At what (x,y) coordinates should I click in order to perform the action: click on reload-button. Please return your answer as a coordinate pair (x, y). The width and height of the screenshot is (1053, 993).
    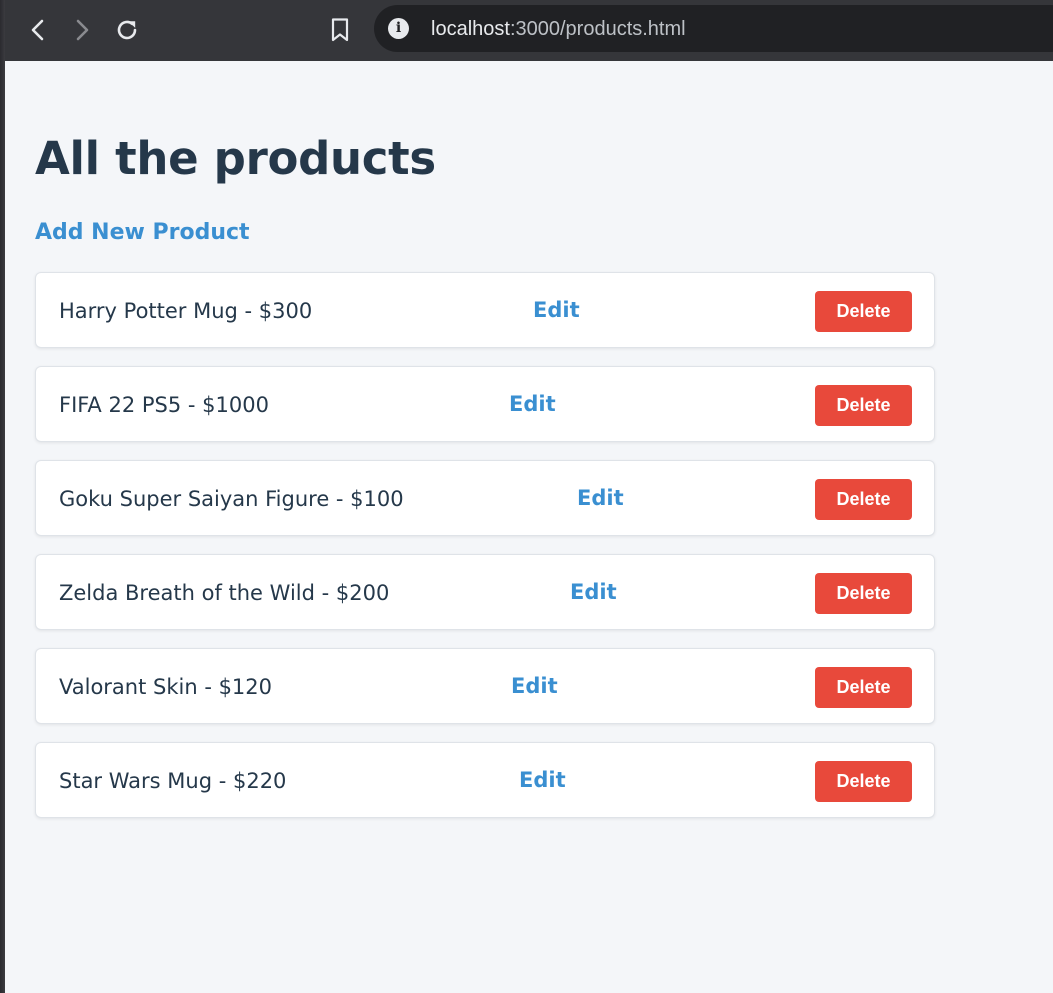
    Looking at the image, I should click on (127, 30).